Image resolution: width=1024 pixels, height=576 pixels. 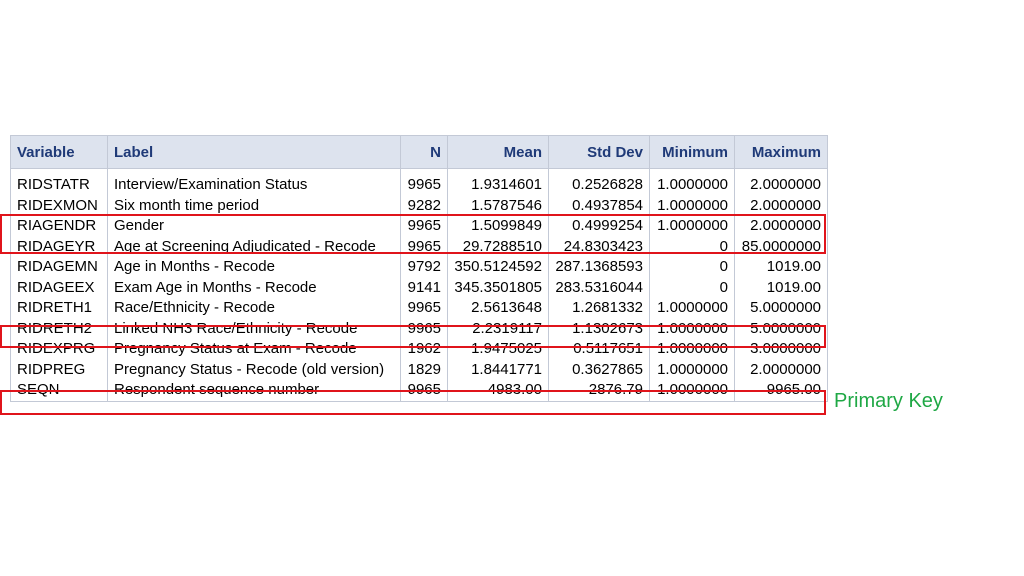 What do you see at coordinates (254, 182) in the screenshot?
I see `cell-label: Interview/Examination Status` at bounding box center [254, 182].